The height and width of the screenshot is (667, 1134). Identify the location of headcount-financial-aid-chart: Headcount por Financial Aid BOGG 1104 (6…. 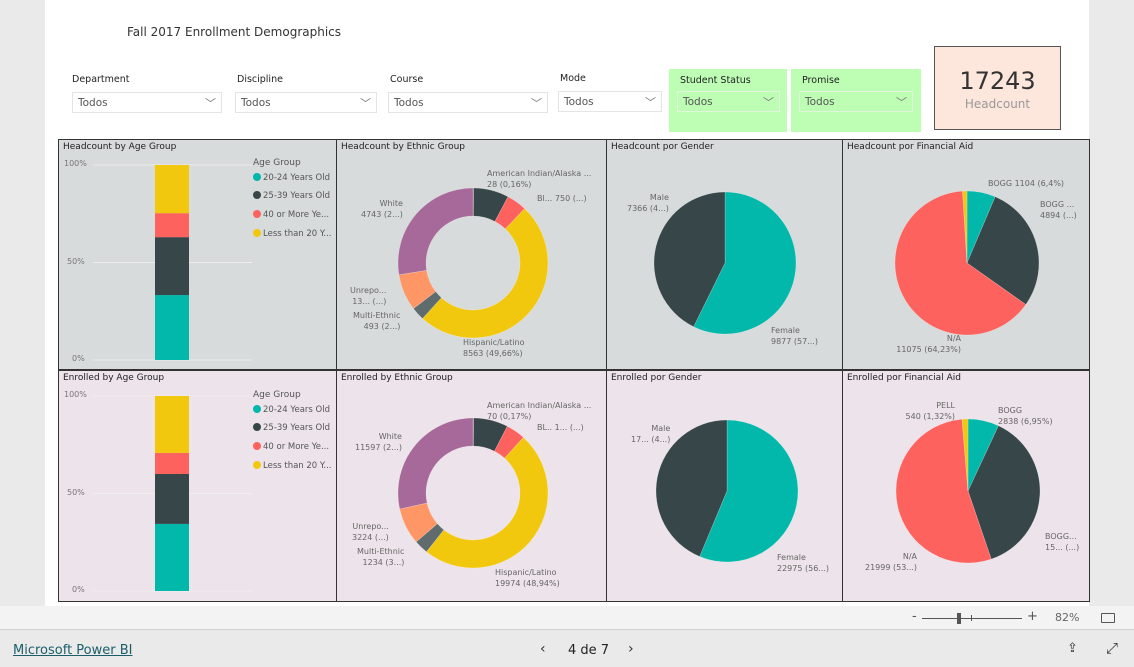
(966, 254).